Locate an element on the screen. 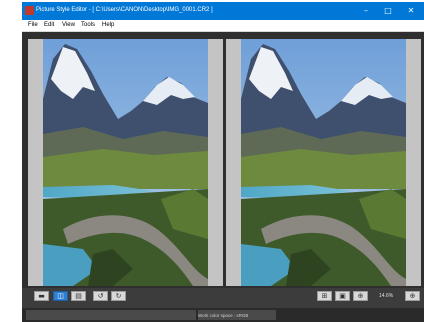  zoom-menu-icon: ⊕ is located at coordinates (412, 296).